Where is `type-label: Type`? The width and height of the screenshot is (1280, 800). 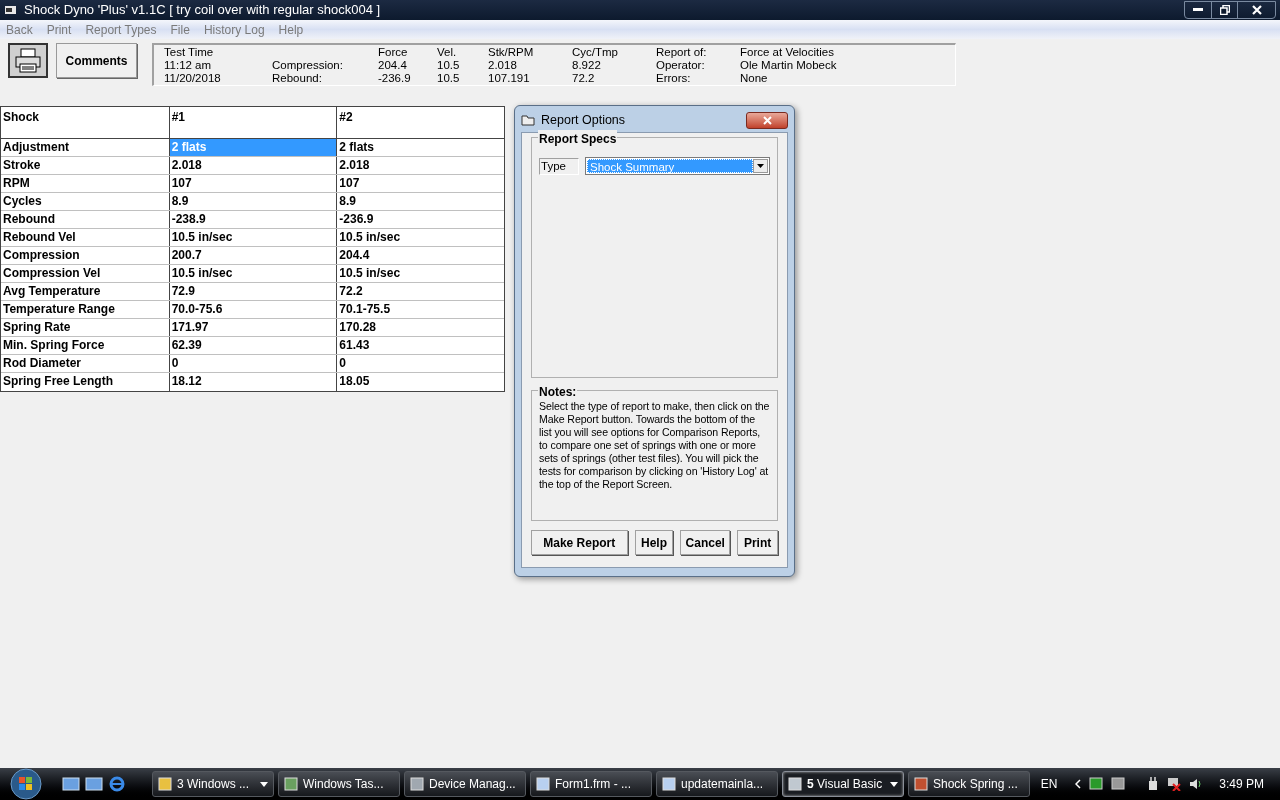 type-label: Type is located at coordinates (559, 166).